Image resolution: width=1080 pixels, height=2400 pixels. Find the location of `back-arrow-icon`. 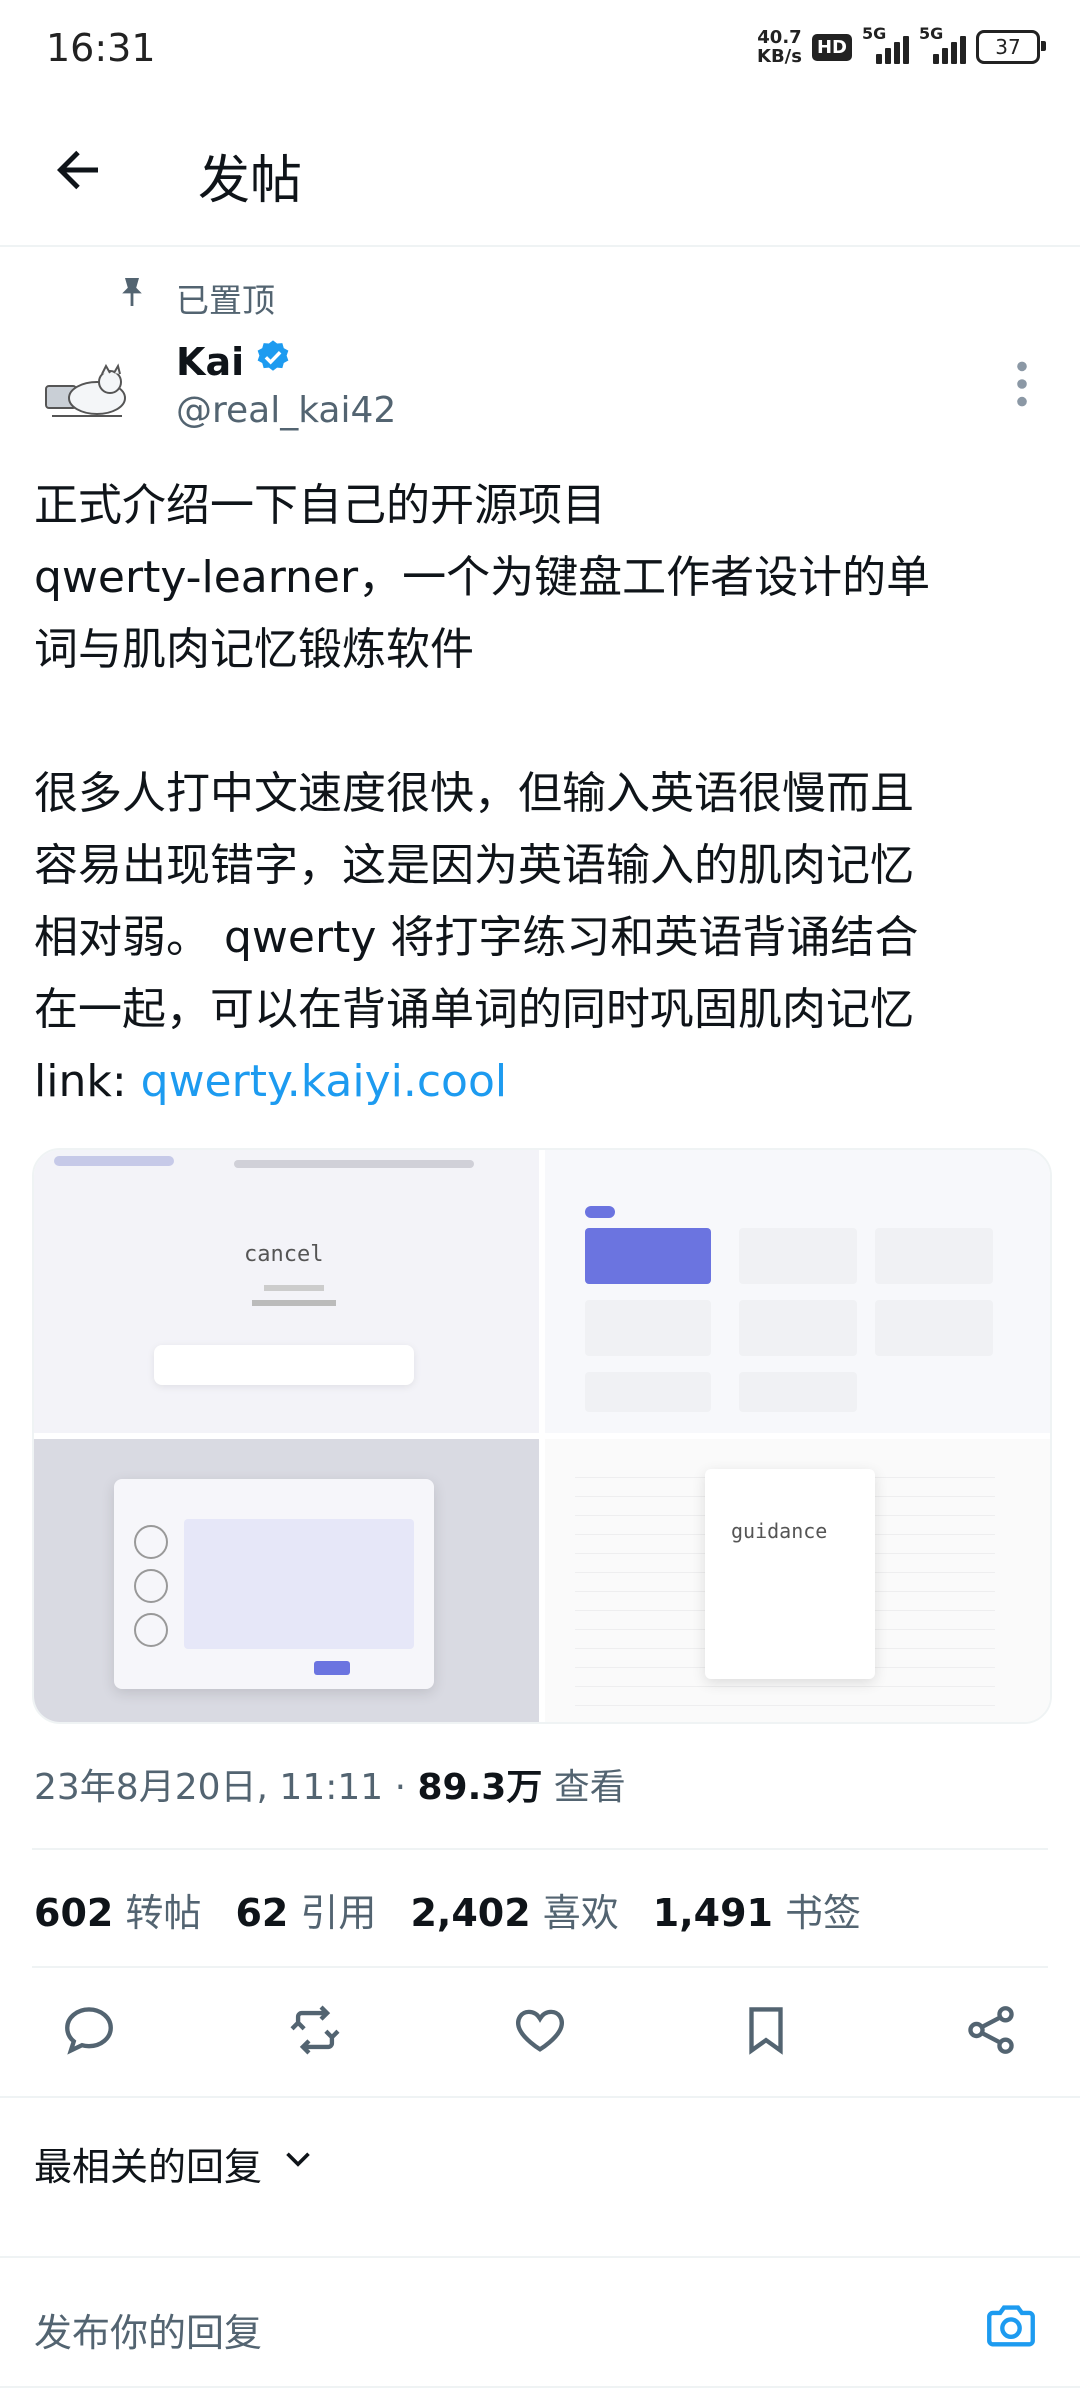

back-arrow-icon is located at coordinates (78, 170).